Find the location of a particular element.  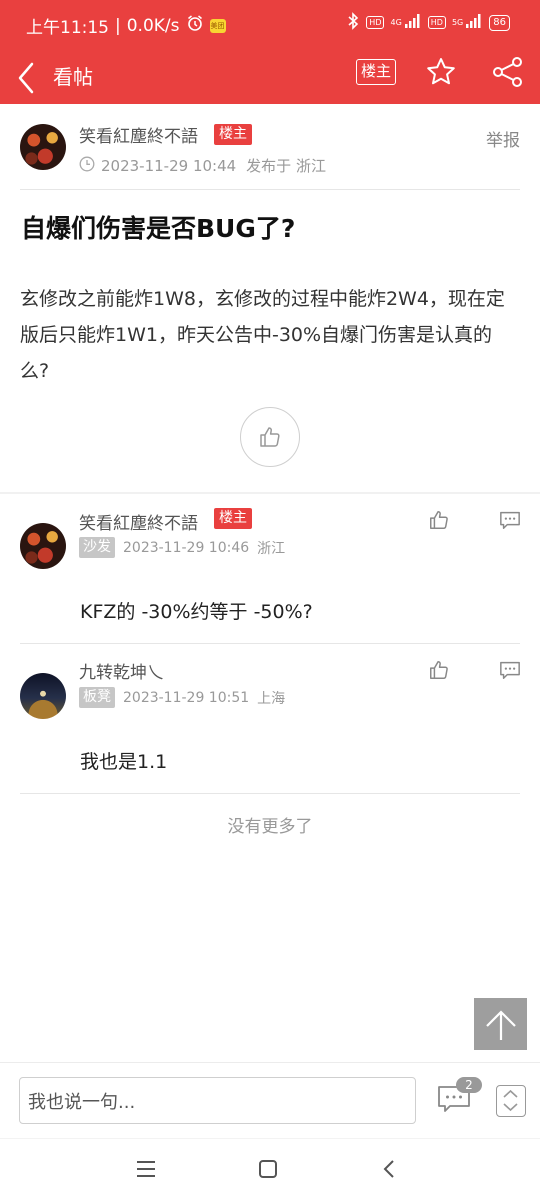

post-meta: 2023-11-29 10:44 发布于 浙江 is located at coordinates (202, 165).